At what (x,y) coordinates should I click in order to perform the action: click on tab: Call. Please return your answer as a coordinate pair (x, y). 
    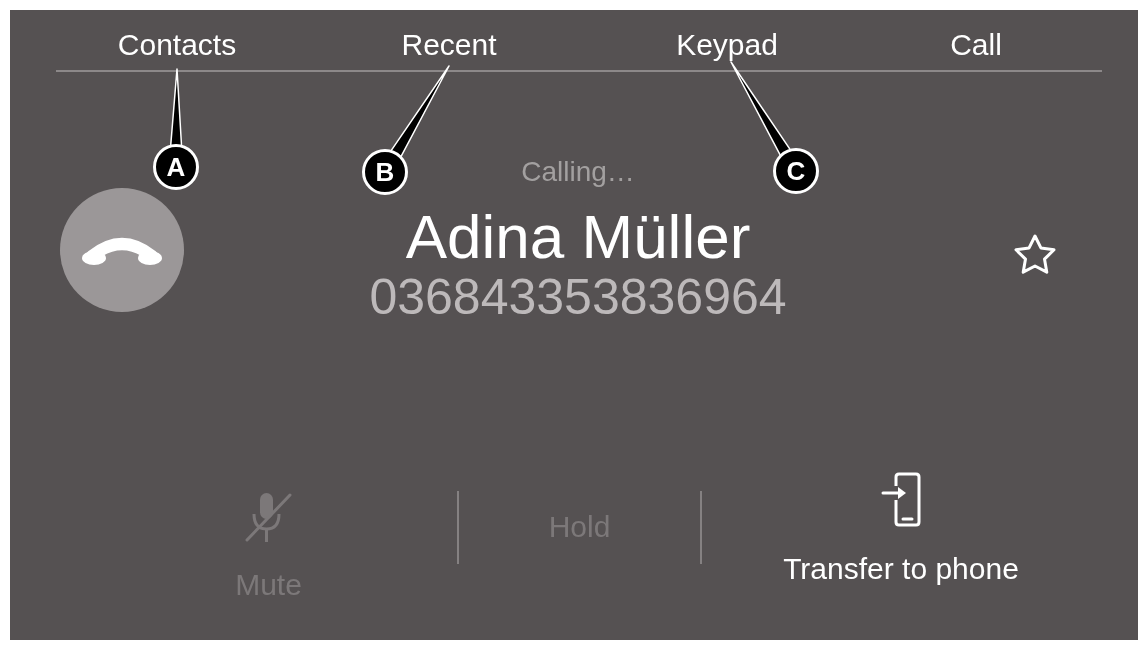
    Looking at the image, I should click on (976, 45).